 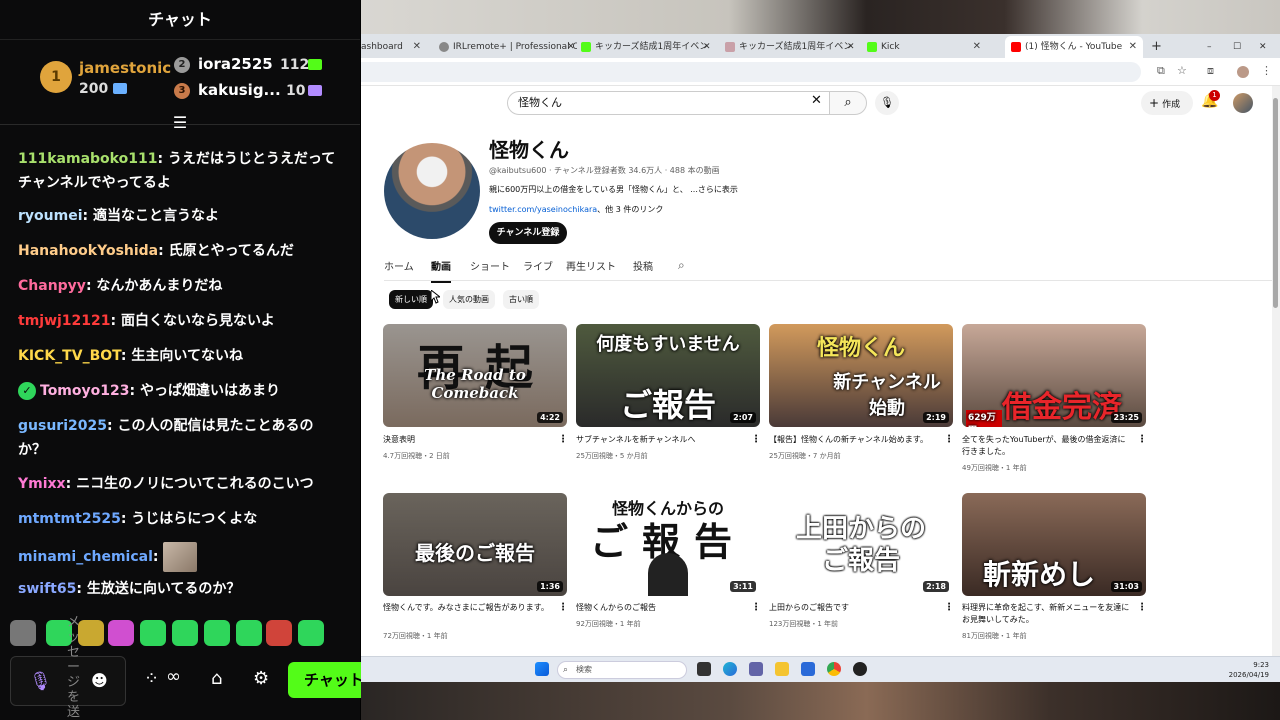 What do you see at coordinates (860, 669) in the screenshot?
I see `obs-icon` at bounding box center [860, 669].